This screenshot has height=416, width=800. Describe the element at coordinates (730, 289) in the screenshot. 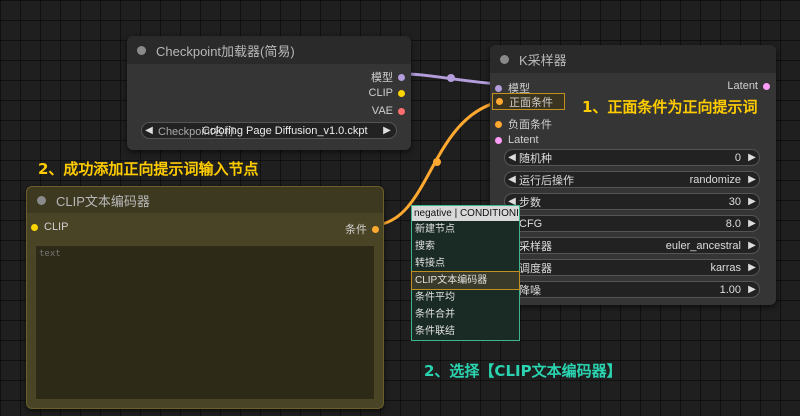

I see `widget-denoise-value: 1.00` at that location.